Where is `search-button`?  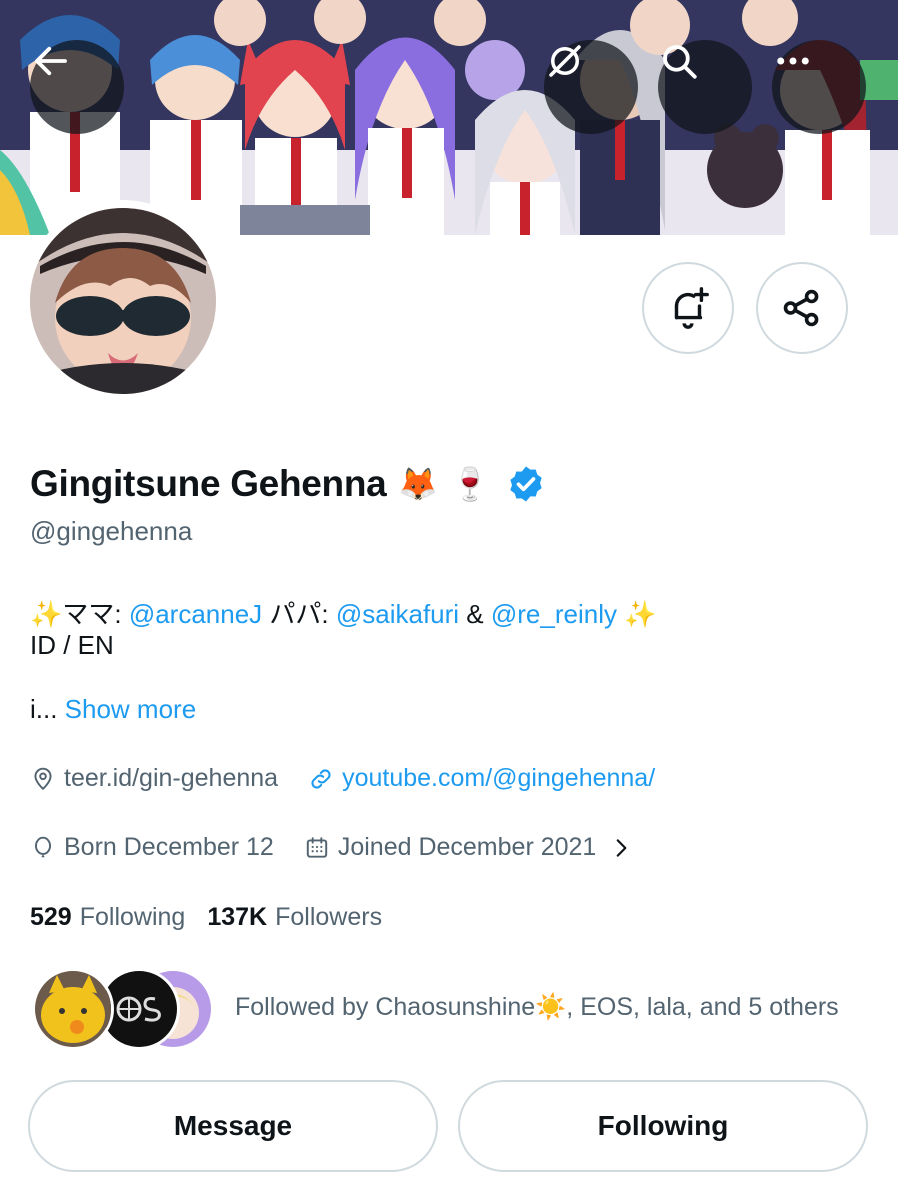 search-button is located at coordinates (705, 87).